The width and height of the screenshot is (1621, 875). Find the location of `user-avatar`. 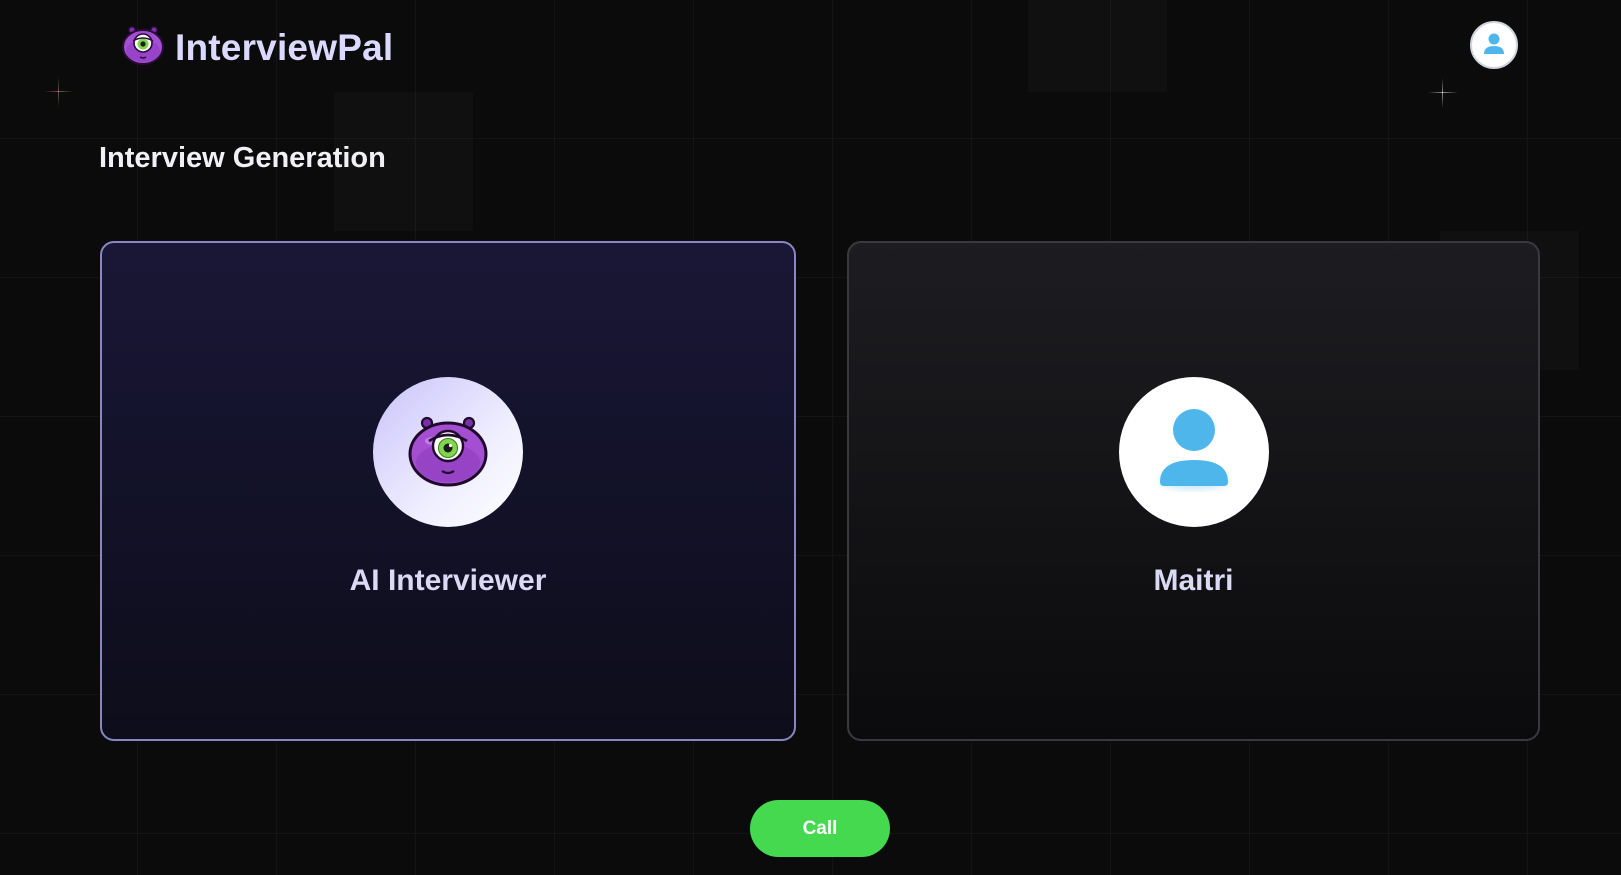

user-avatar is located at coordinates (1193, 452).